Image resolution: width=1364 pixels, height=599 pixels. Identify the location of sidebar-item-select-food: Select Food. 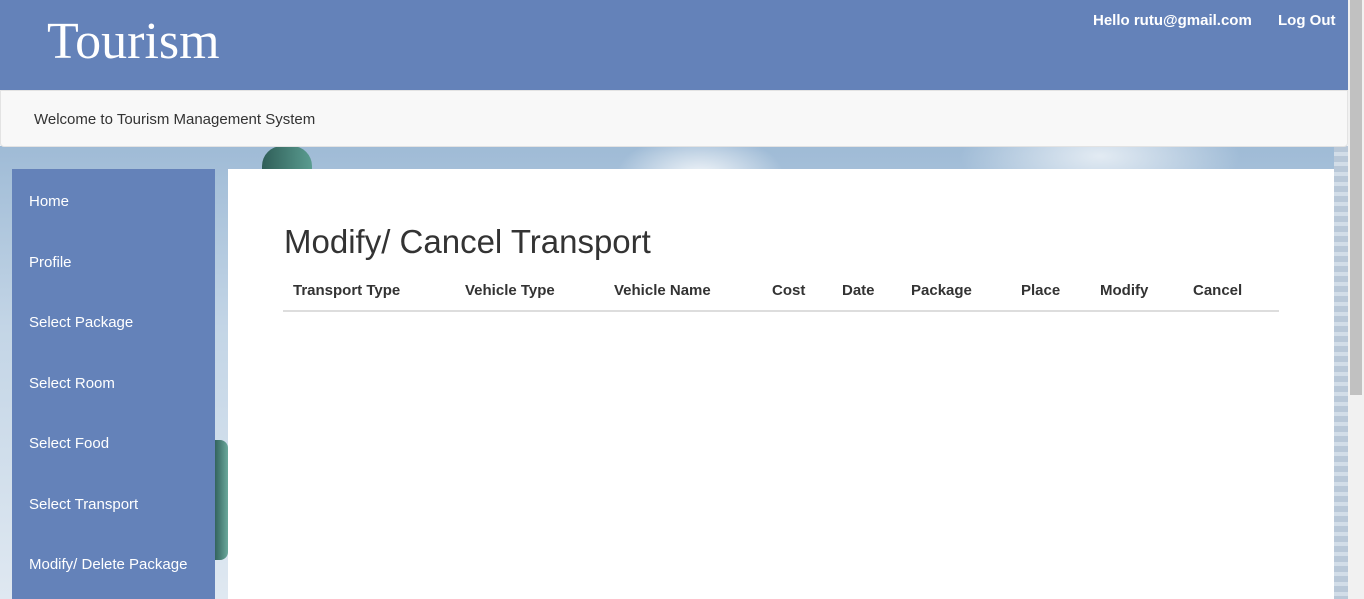
(69, 443).